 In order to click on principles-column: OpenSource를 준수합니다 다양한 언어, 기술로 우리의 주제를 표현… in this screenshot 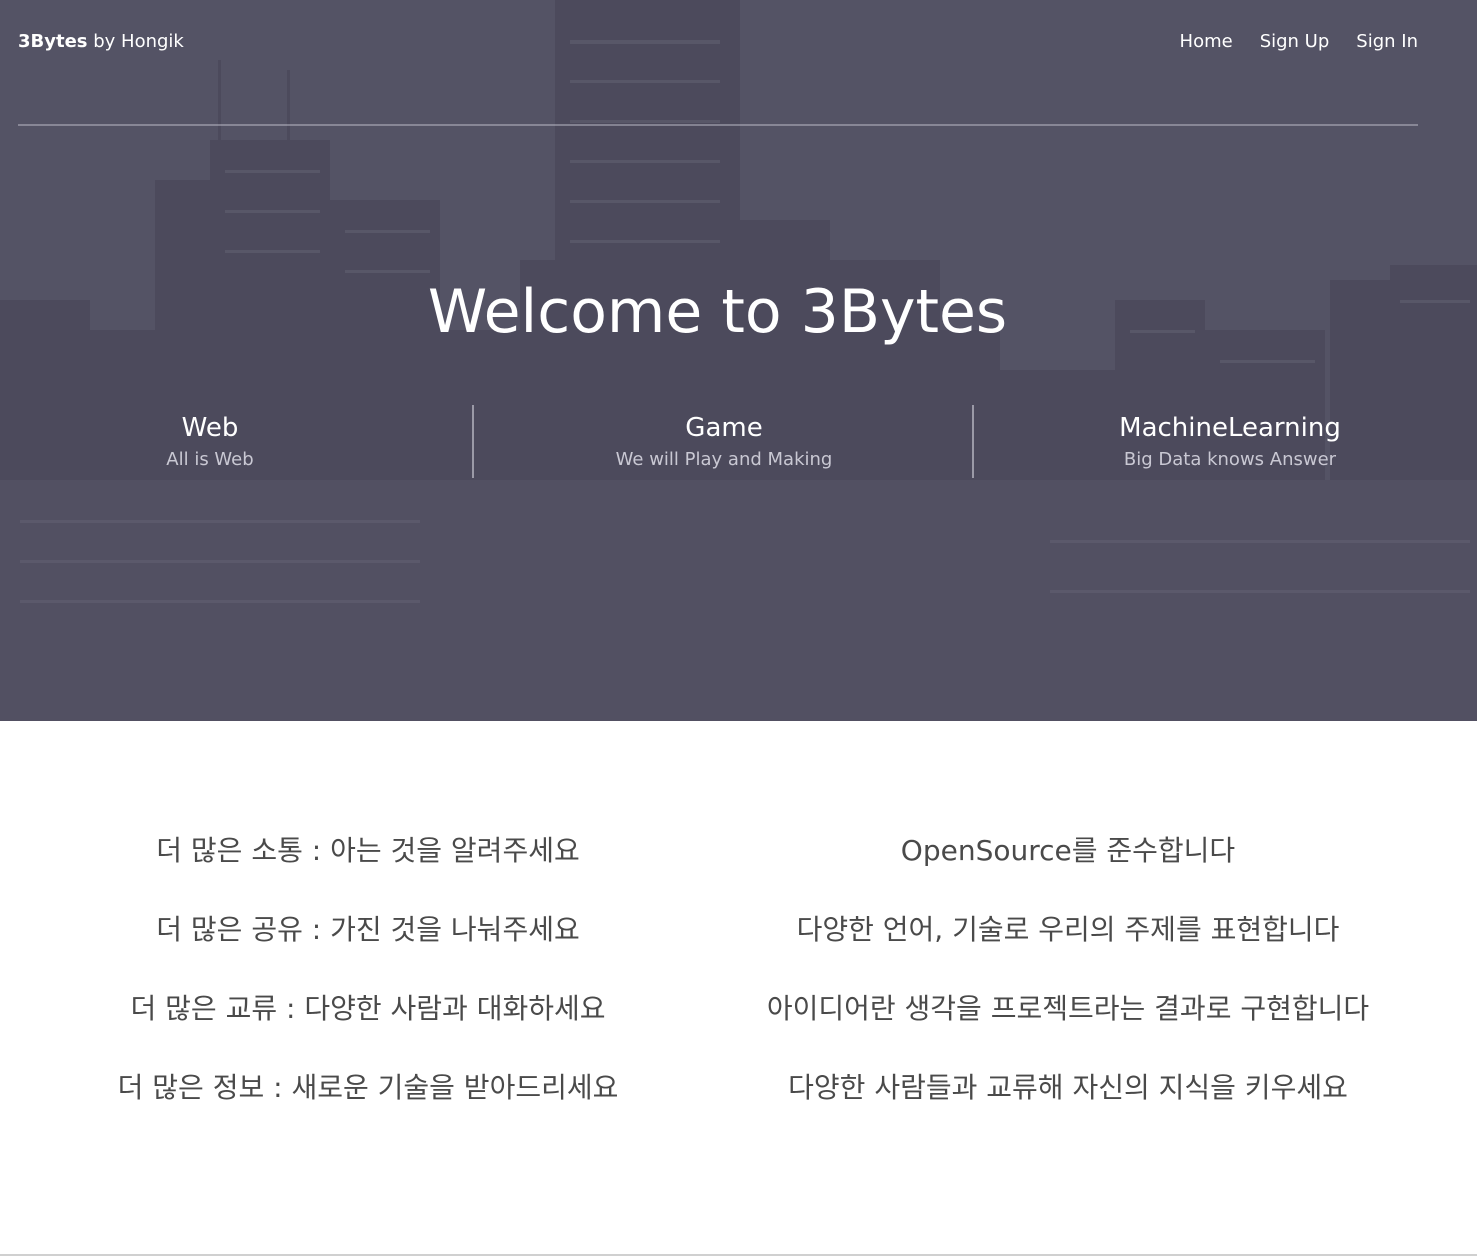, I will do `click(1068, 989)`.